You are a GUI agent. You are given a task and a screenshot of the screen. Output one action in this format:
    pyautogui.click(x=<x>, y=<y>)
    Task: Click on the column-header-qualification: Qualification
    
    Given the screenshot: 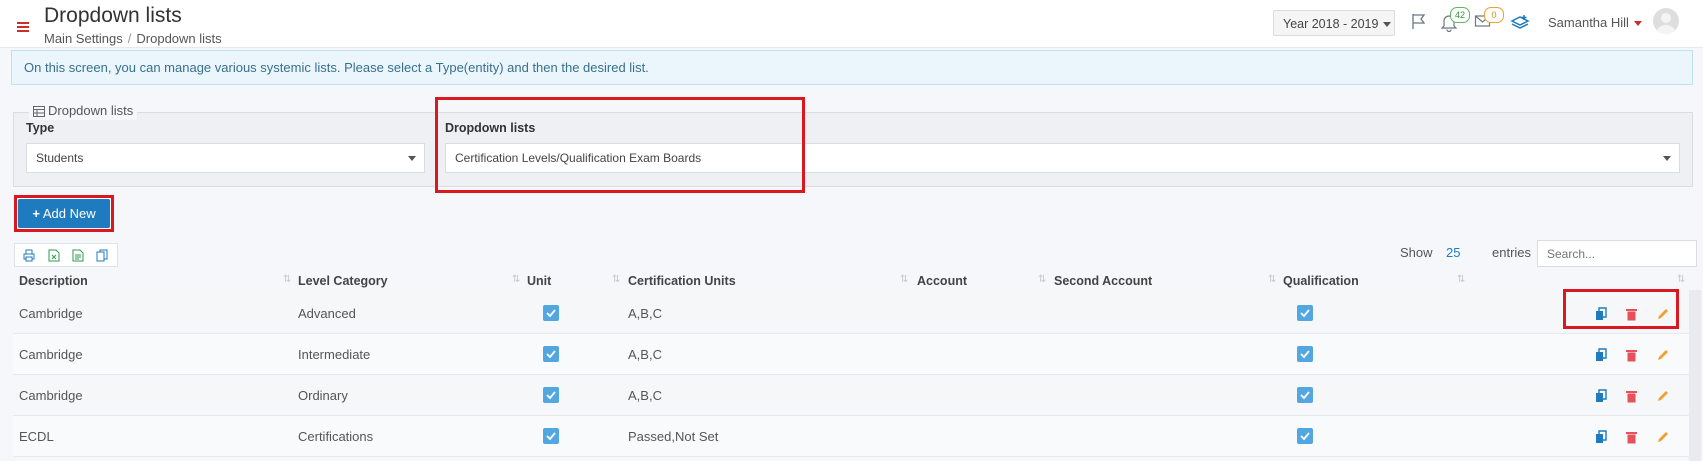 What is the action you would take?
    pyautogui.click(x=1321, y=281)
    